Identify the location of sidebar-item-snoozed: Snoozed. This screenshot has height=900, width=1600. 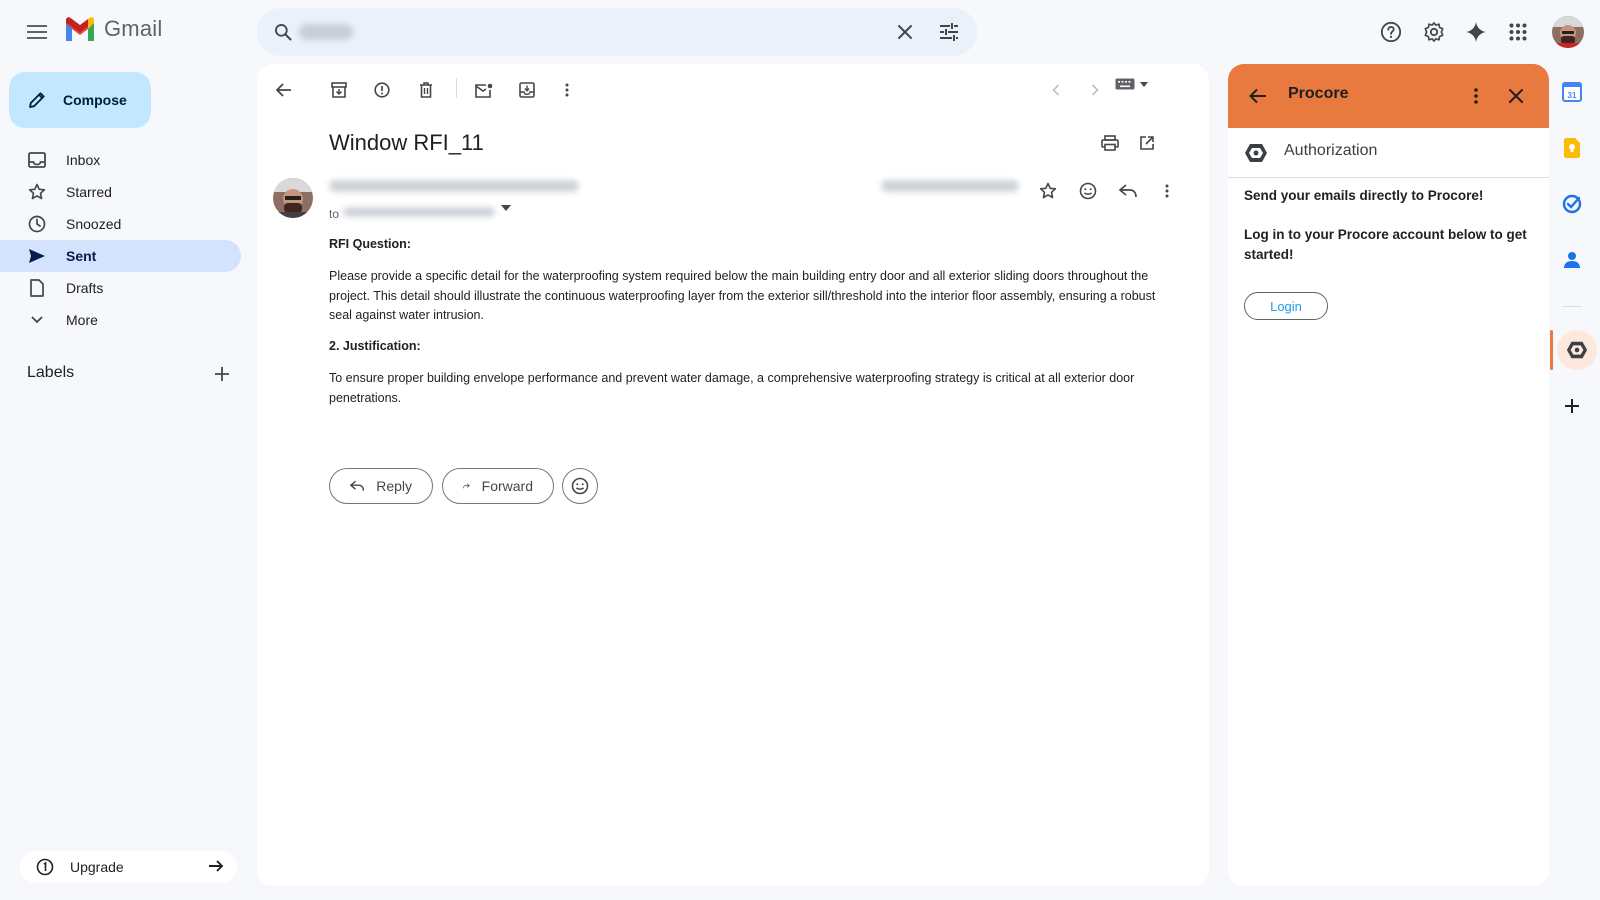
(120, 224).